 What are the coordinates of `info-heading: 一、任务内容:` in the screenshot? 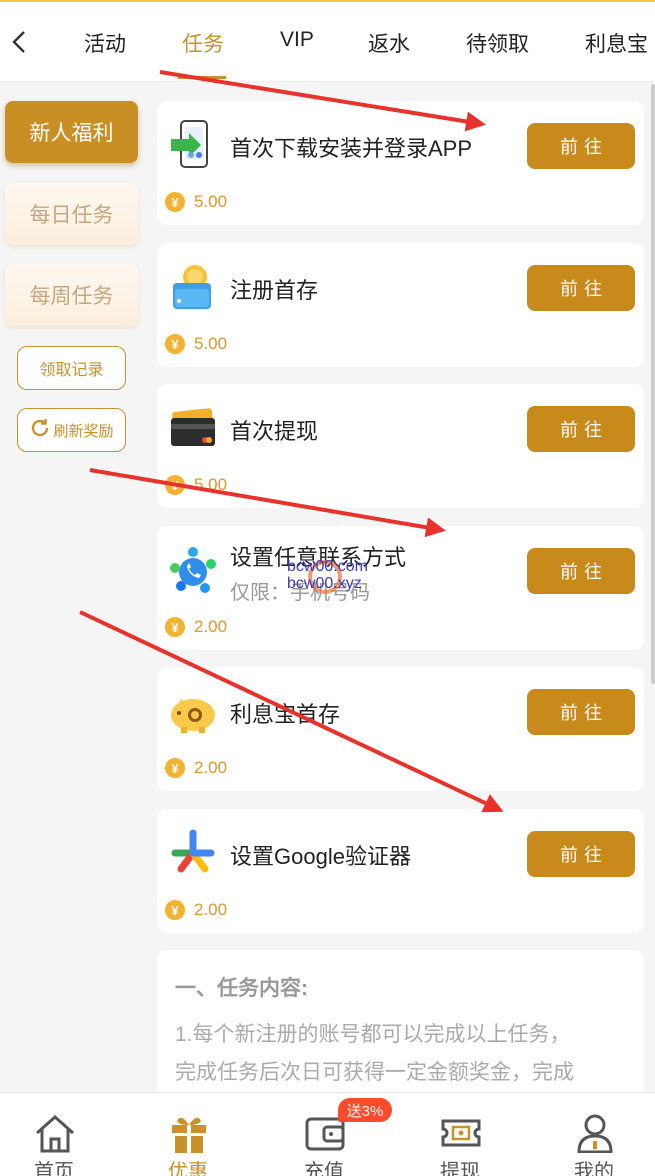 It's located at (241, 988).